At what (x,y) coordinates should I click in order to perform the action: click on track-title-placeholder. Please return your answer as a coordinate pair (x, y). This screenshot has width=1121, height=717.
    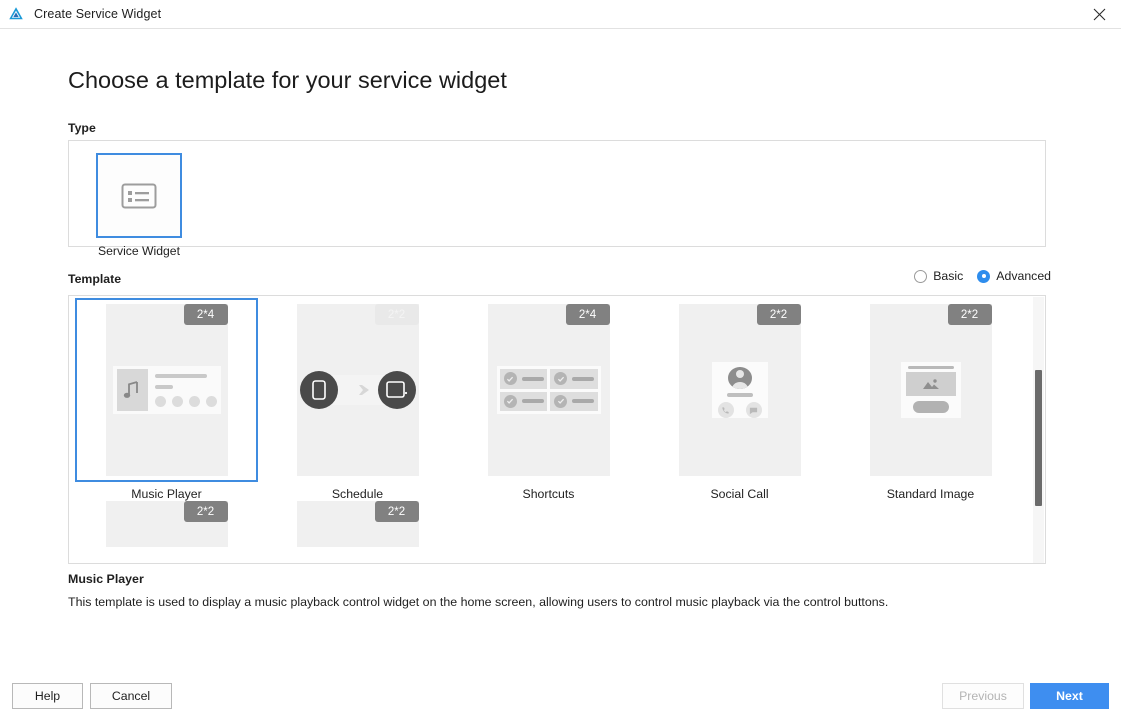
    Looking at the image, I should click on (180, 375).